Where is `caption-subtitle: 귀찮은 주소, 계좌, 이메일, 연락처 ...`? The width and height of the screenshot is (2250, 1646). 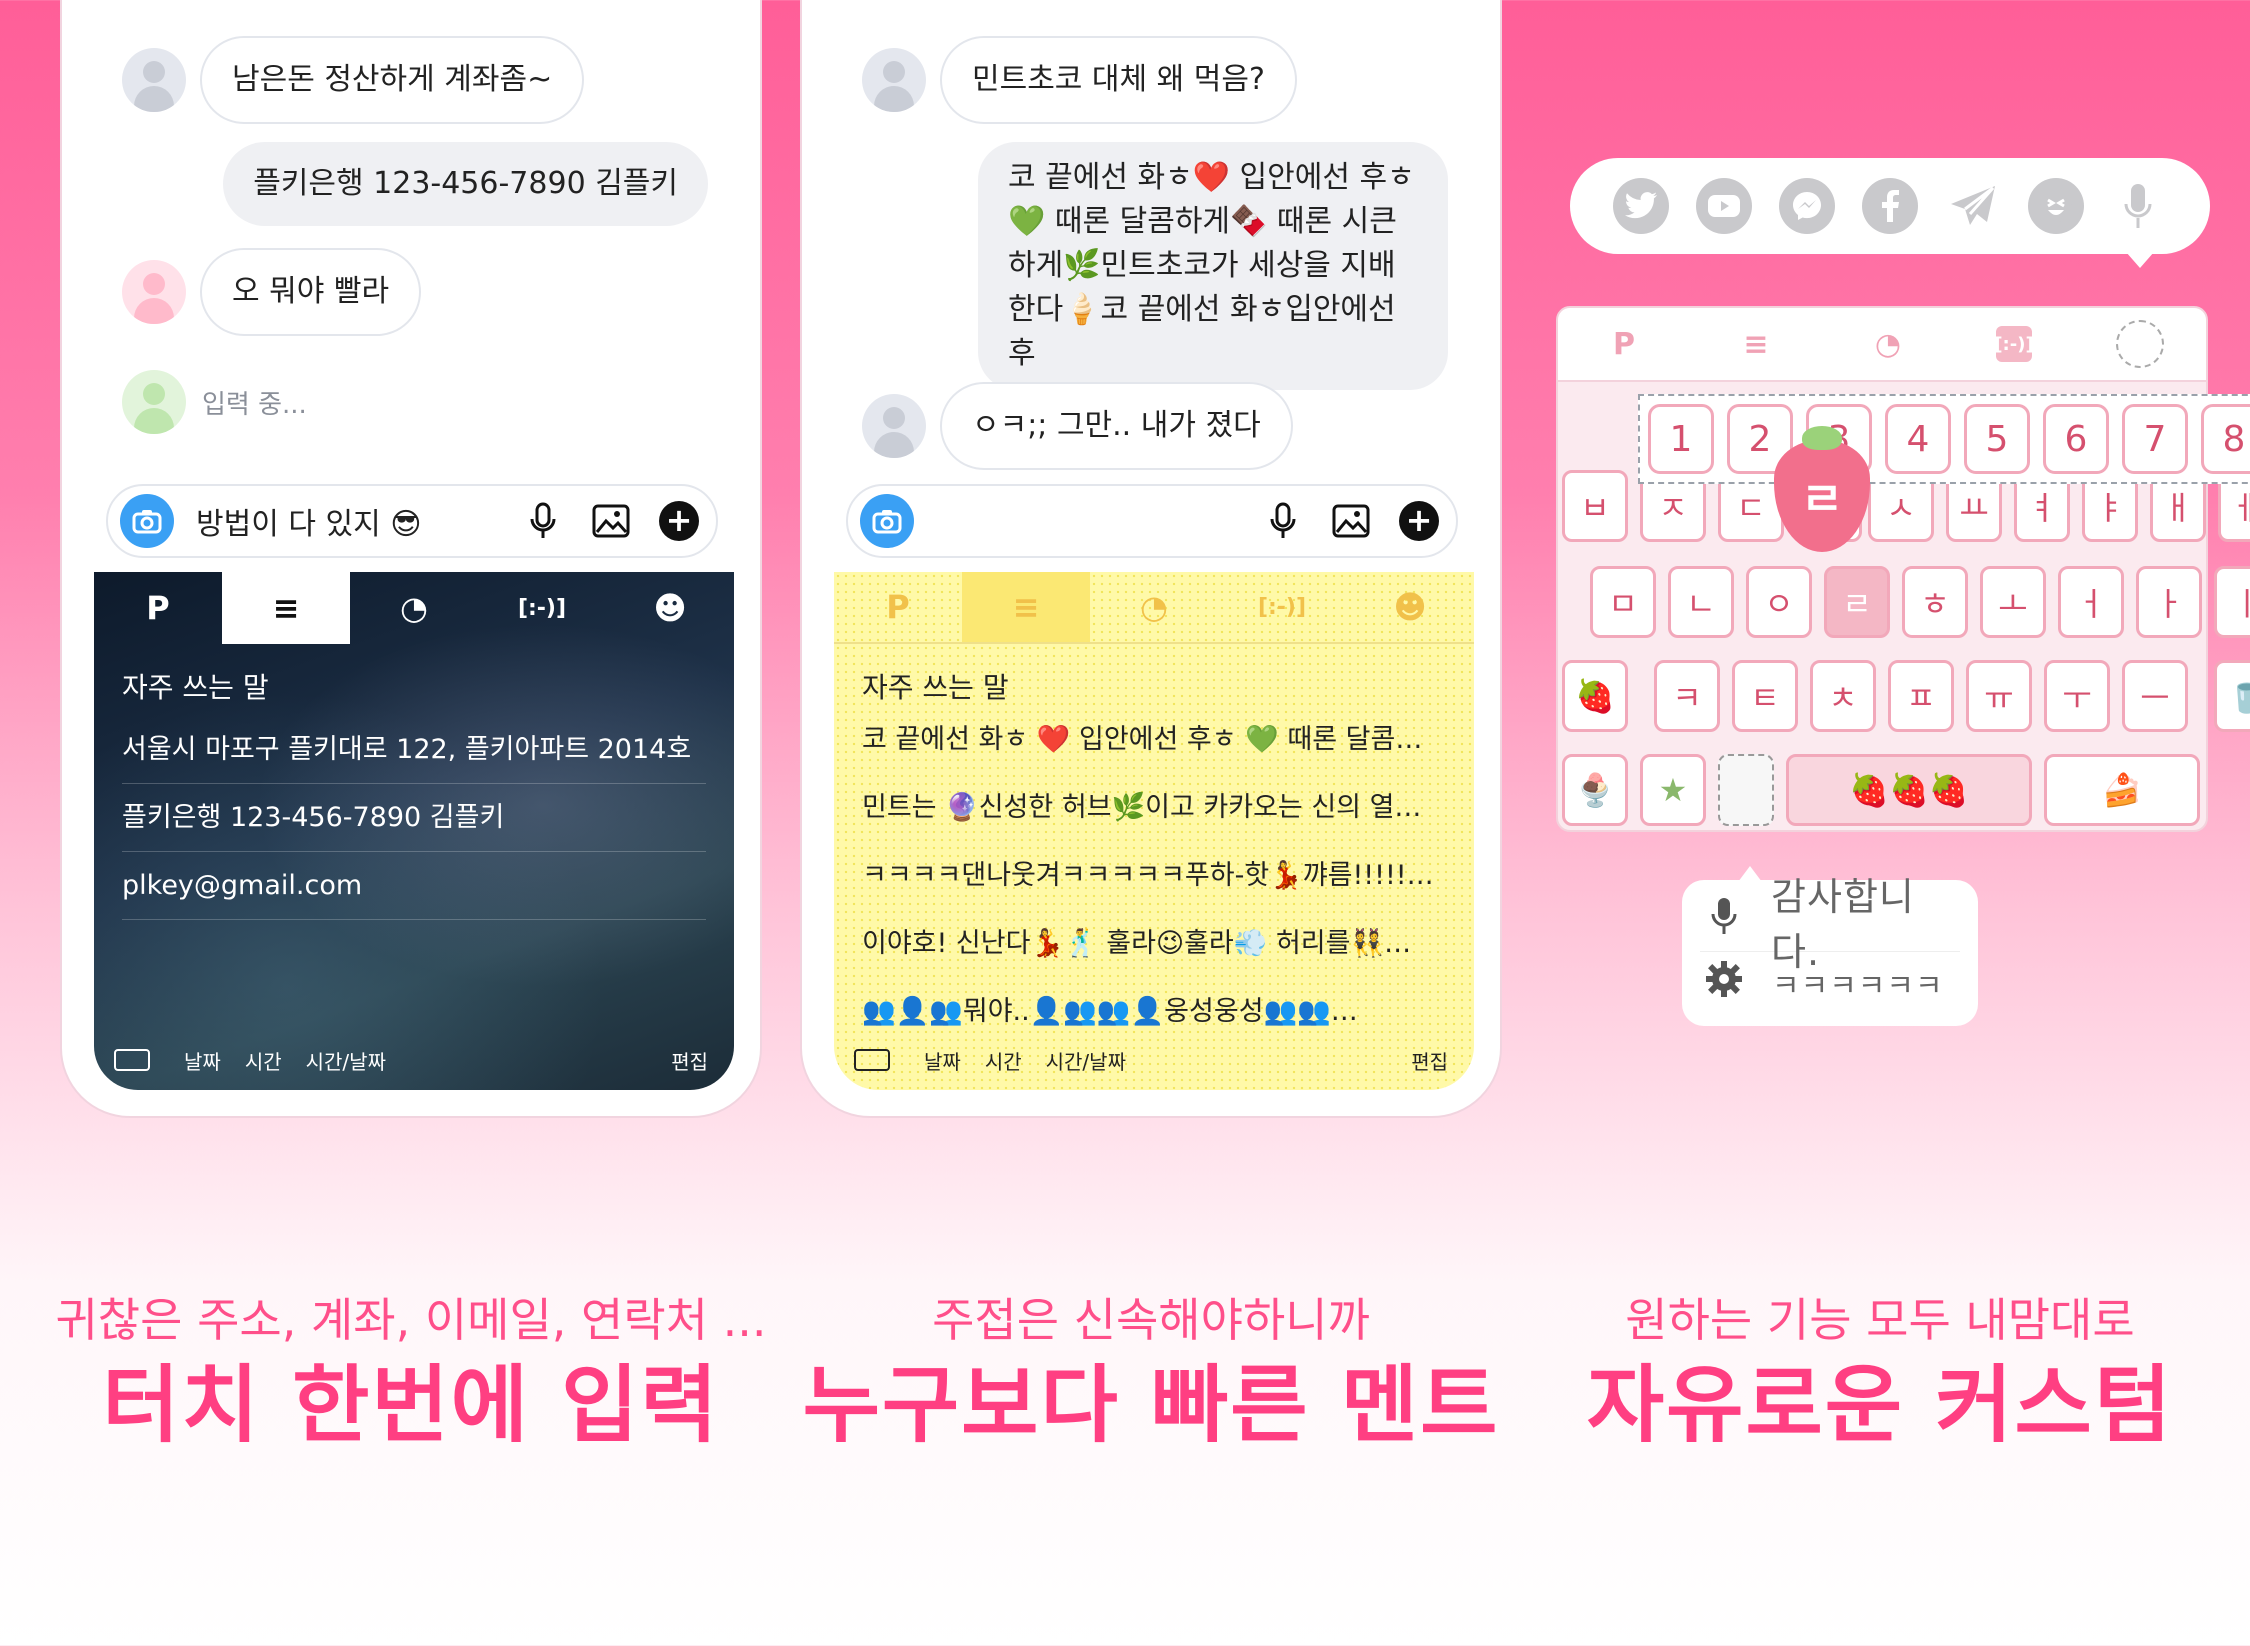 caption-subtitle: 귀찮은 주소, 계좌, 이메일, 연락처 ... is located at coordinates (411, 1320).